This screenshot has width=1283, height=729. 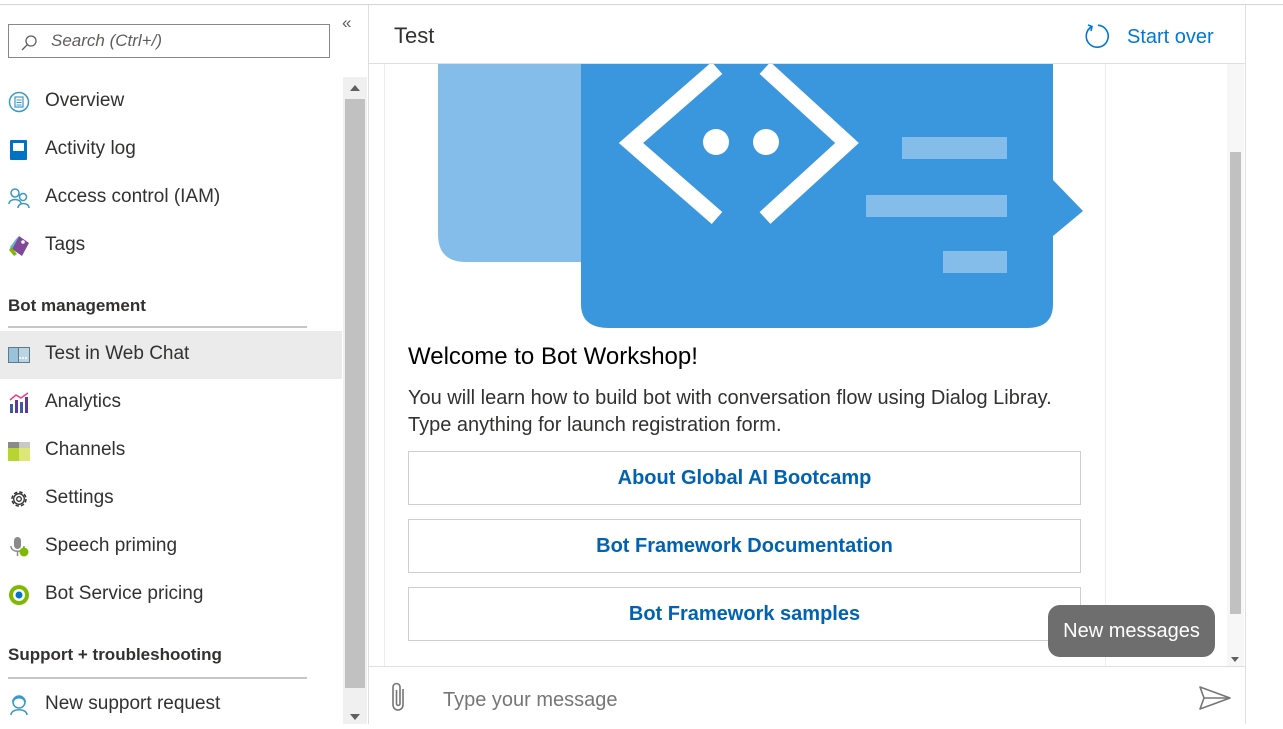 What do you see at coordinates (553, 356) in the screenshot?
I see `card-title: Welcome to Bot Workshop!` at bounding box center [553, 356].